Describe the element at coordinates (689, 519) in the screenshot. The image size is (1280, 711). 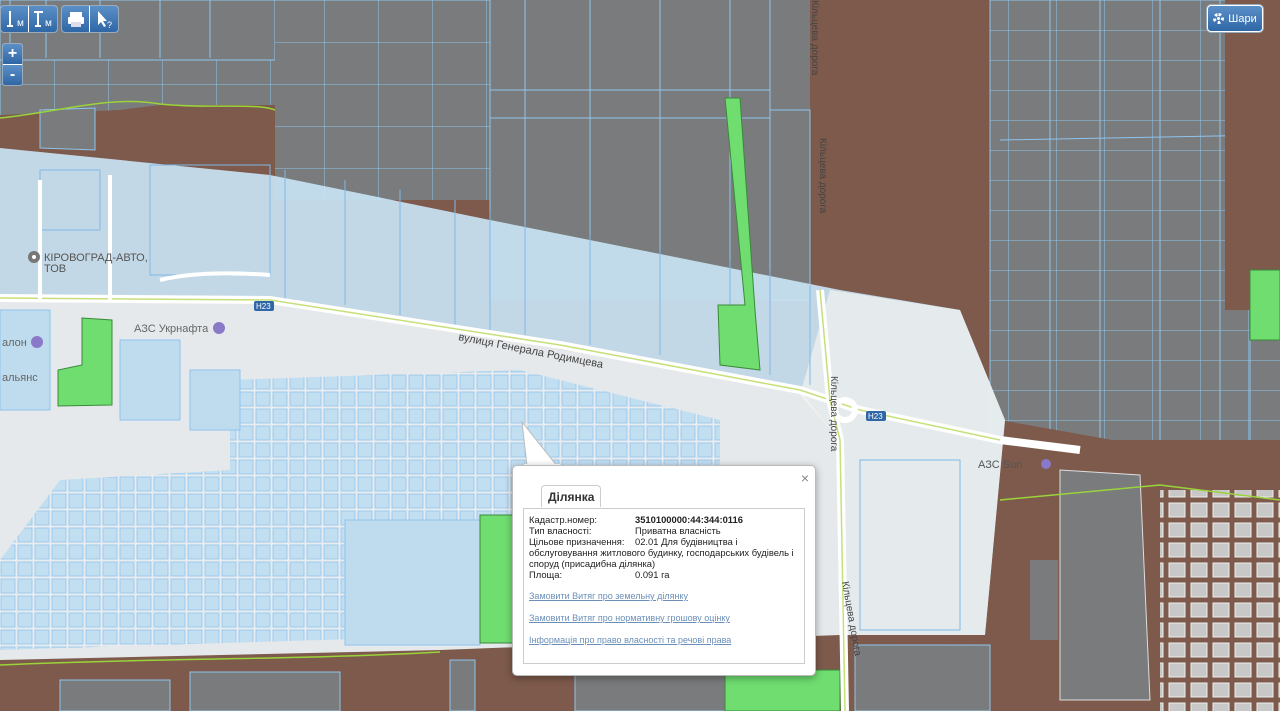
I see `field-value: 3510100000:44:344:0116` at that location.